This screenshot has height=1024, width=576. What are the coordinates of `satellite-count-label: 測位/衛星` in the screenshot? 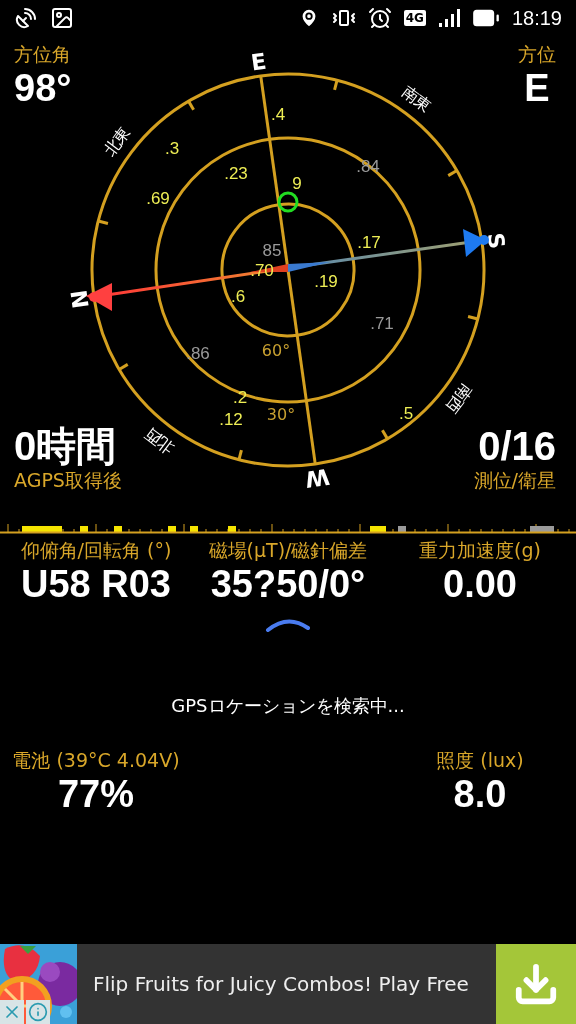 It's located at (514, 480).